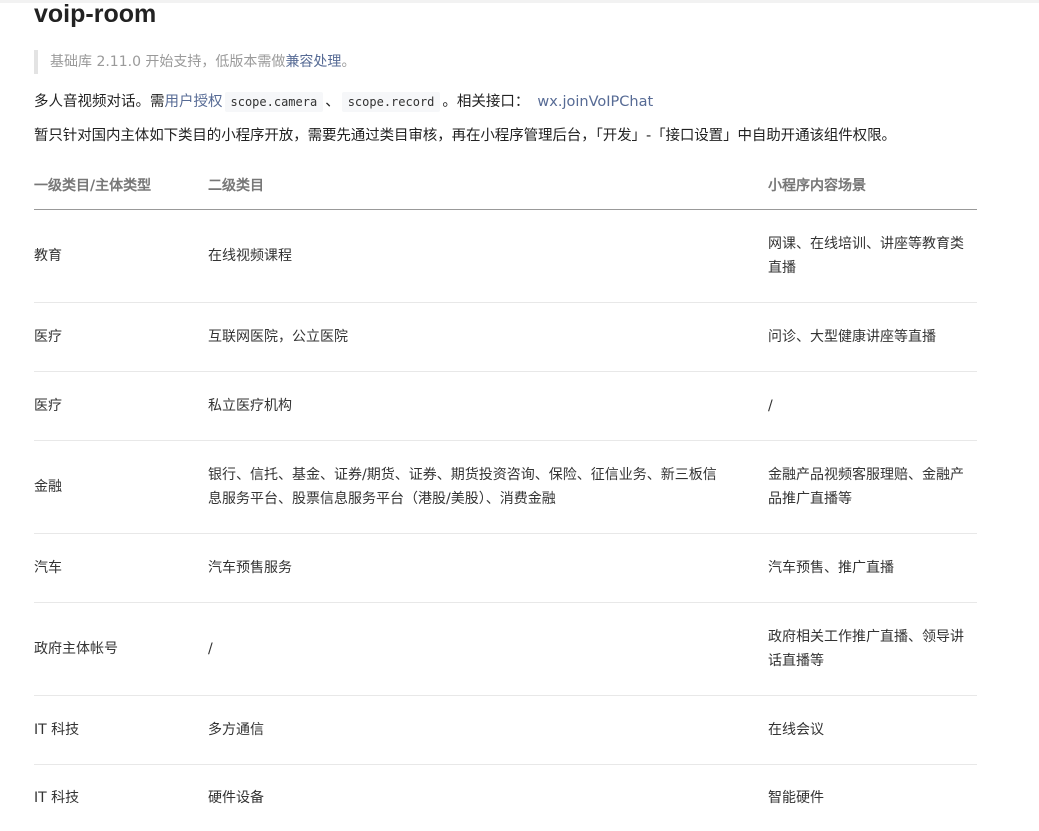 Image resolution: width=1039 pixels, height=831 pixels. What do you see at coordinates (194, 102) in the screenshot?
I see `user-auth-link: 用户授权` at bounding box center [194, 102].